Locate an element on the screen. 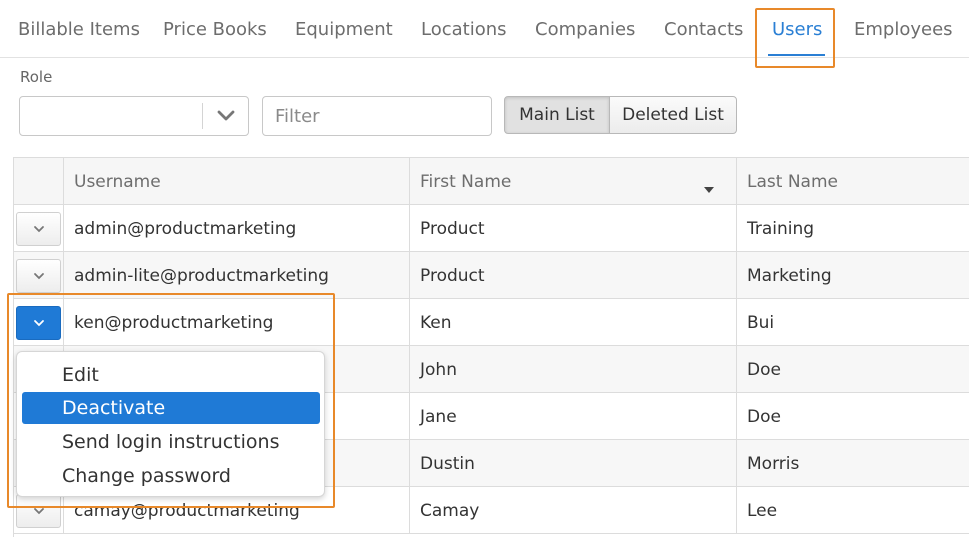 This screenshot has width=969, height=537. deleted-list-button: Deleted List is located at coordinates (673, 115).